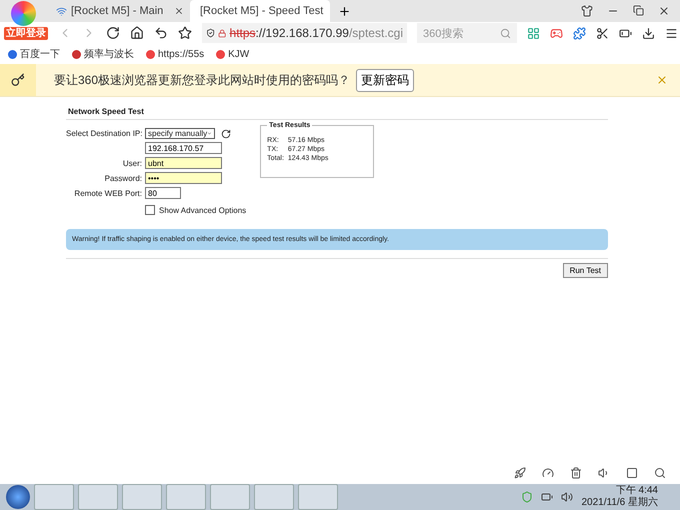 This screenshot has width=680, height=510. Describe the element at coordinates (34, 54) in the screenshot. I see `bookmark-link: 百度一下` at that location.